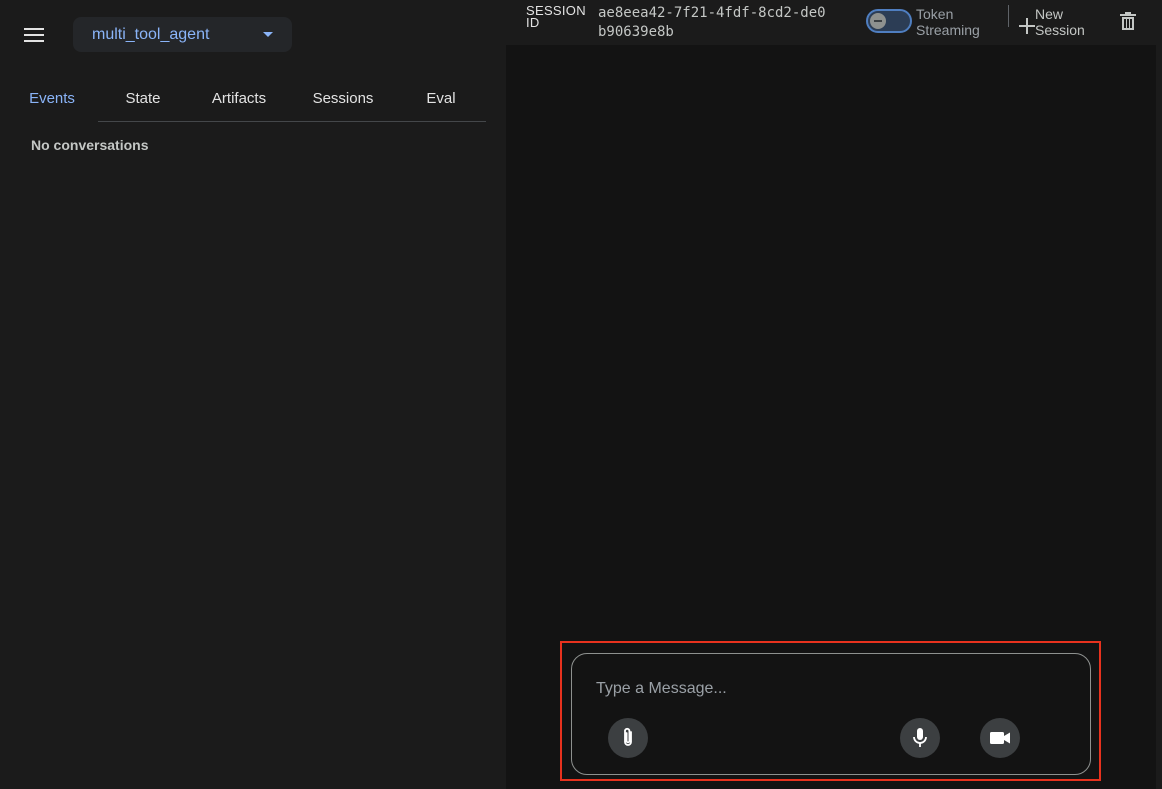 The width and height of the screenshot is (1162, 789). I want to click on session-id-label: SESSION ID, so click(556, 16).